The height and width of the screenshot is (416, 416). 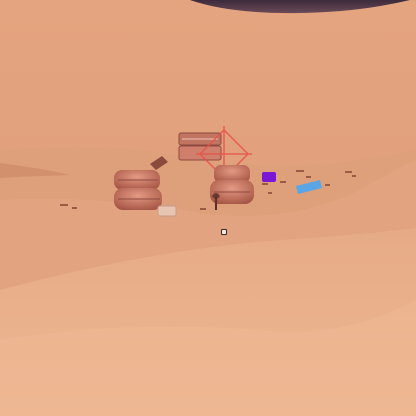 I want to click on barrel-stack-center, so click(x=232, y=187).